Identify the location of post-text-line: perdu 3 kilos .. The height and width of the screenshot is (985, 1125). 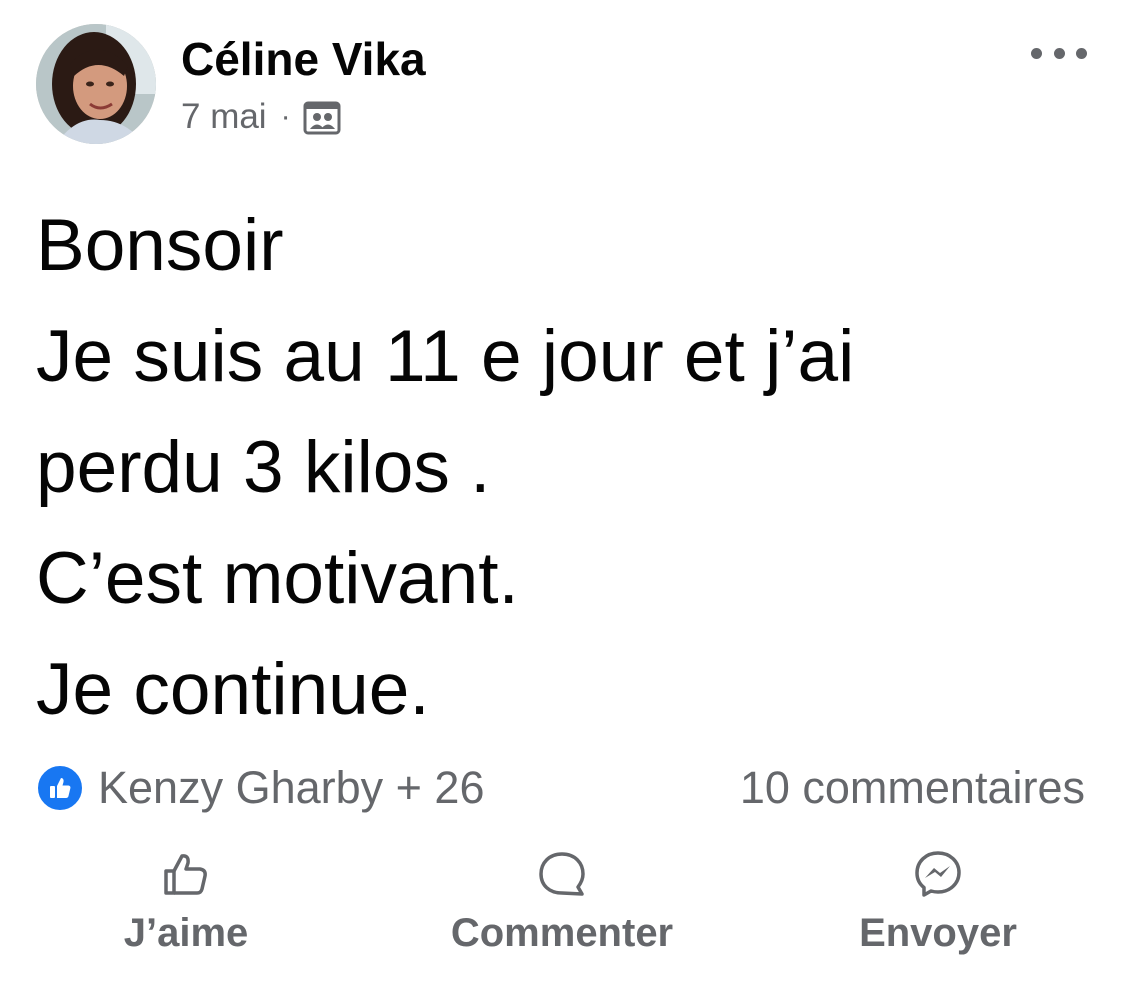
(263, 467).